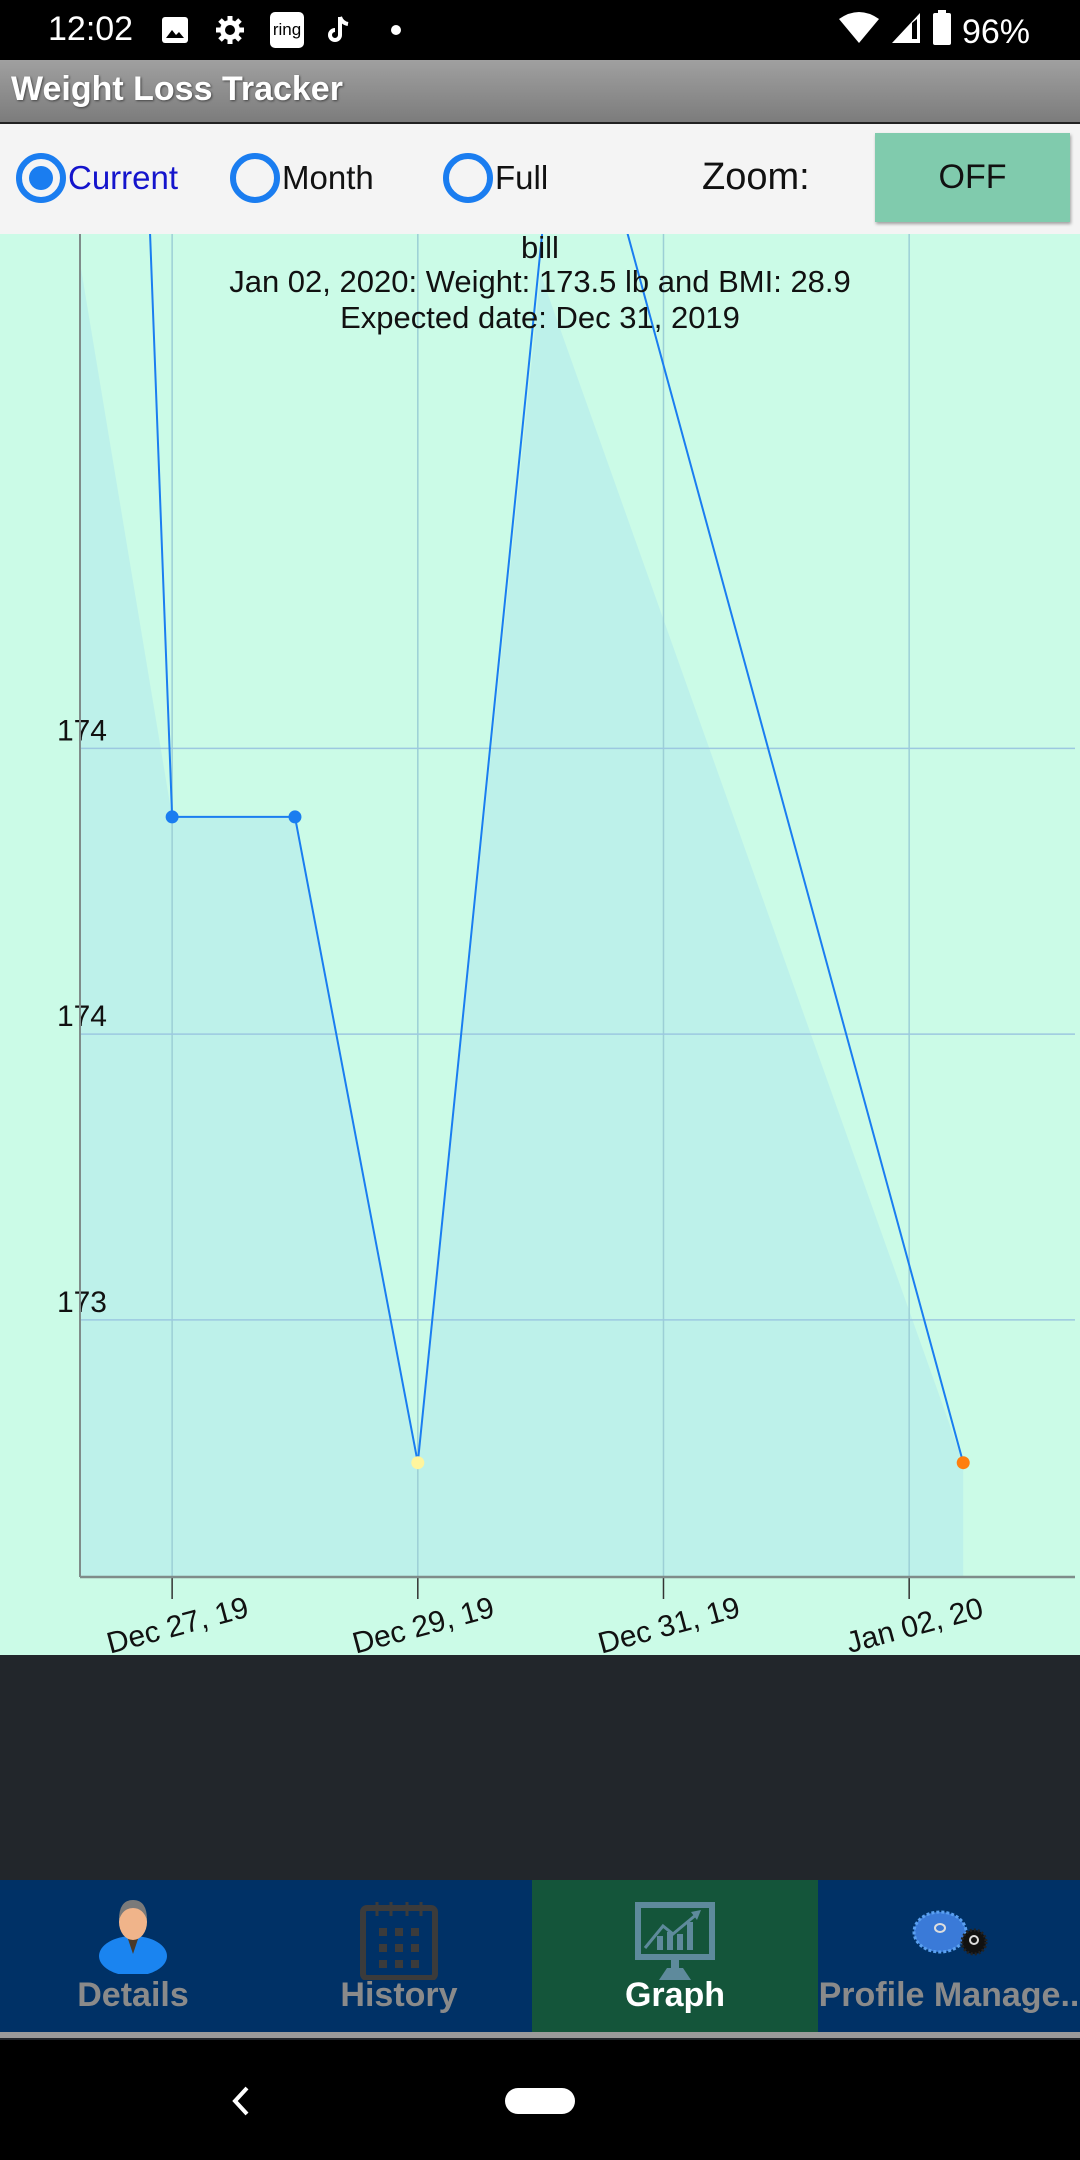  Describe the element at coordinates (177, 89) in the screenshot. I see `app-title: Weight Loss Tracker` at that location.